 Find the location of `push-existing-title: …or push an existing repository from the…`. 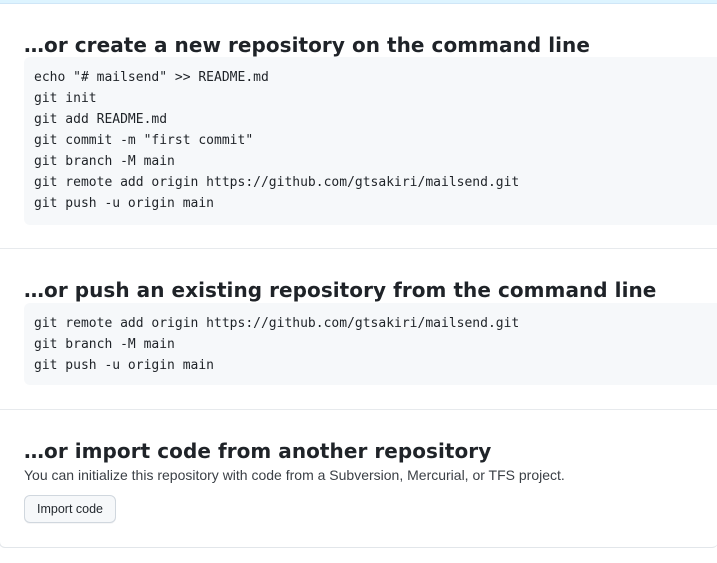

push-existing-title: …or push an existing repository from the… is located at coordinates (340, 290).